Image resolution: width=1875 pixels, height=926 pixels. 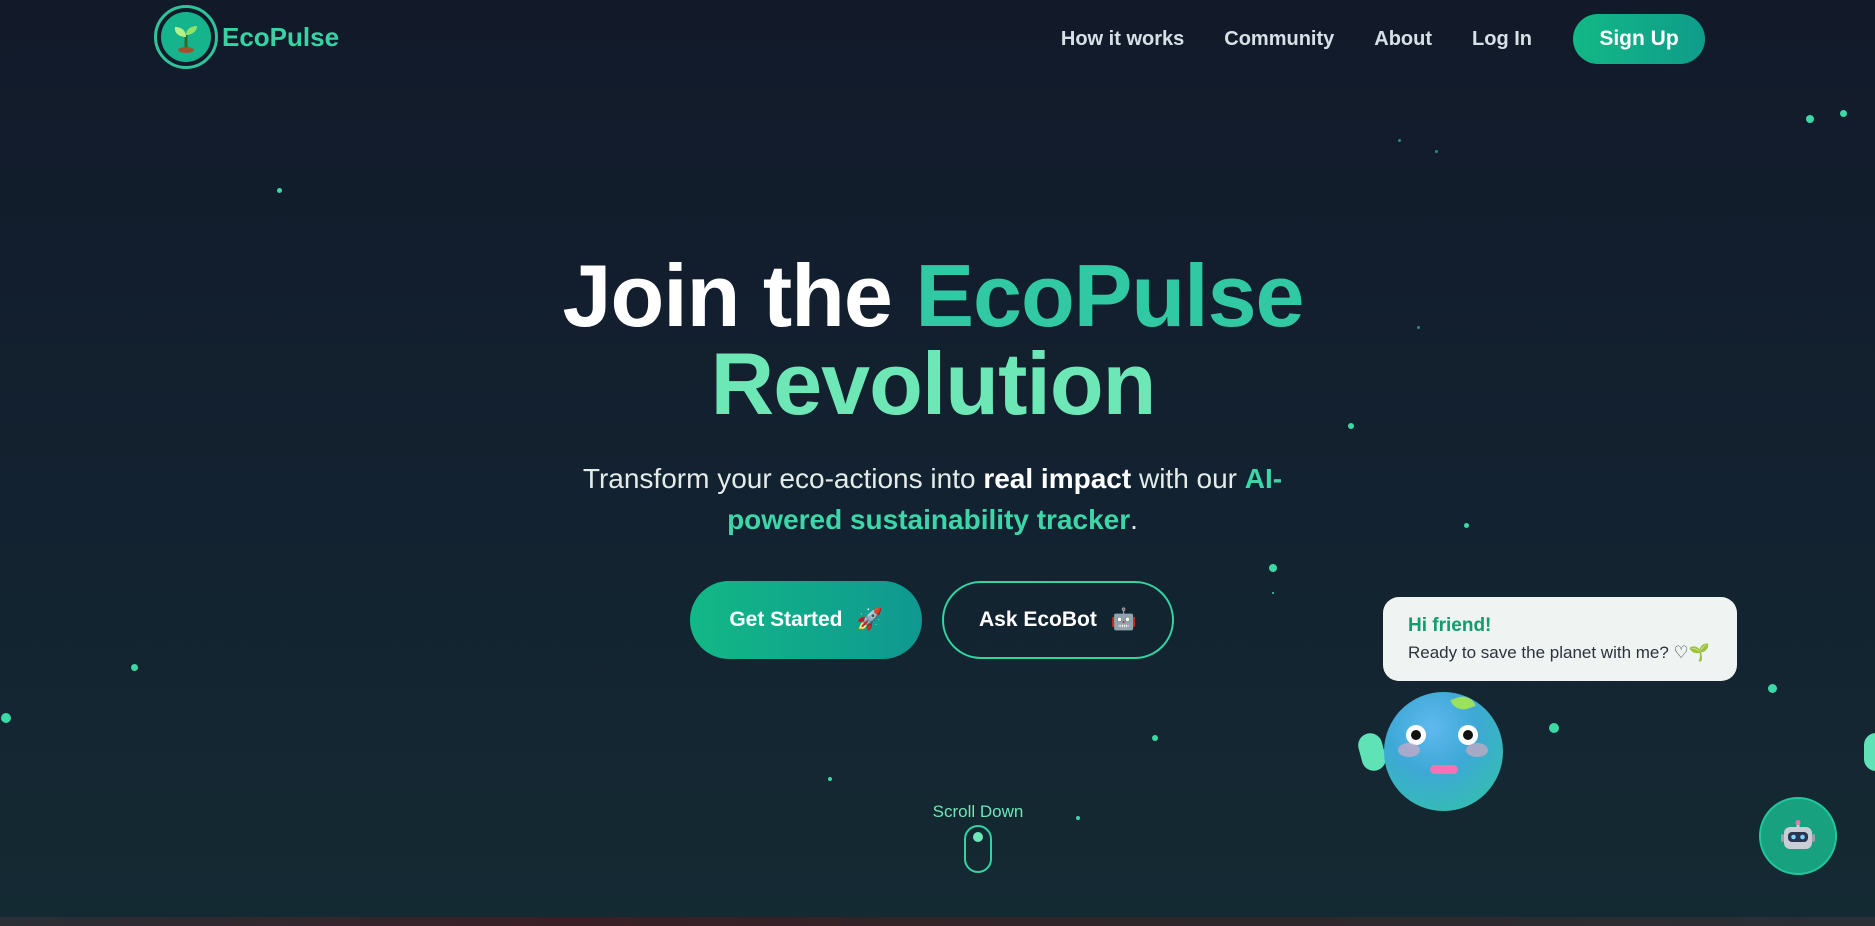 I want to click on scroll-mouse-icon, so click(x=978, y=849).